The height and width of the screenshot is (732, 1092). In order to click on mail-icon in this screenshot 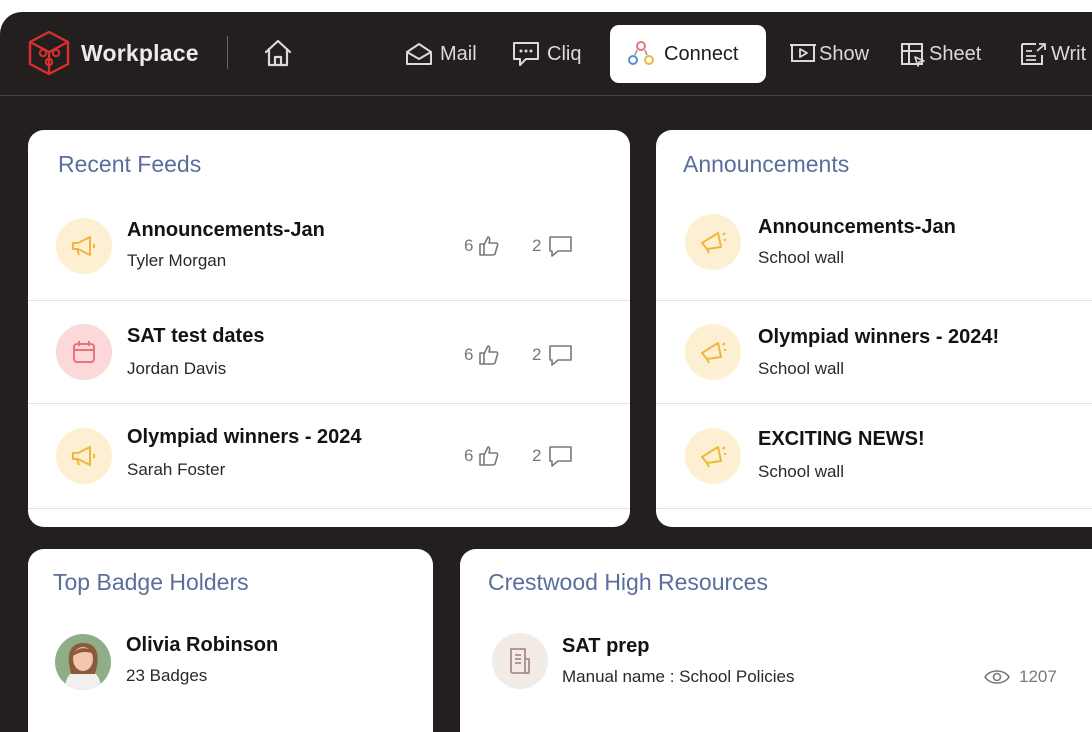, I will do `click(419, 54)`.